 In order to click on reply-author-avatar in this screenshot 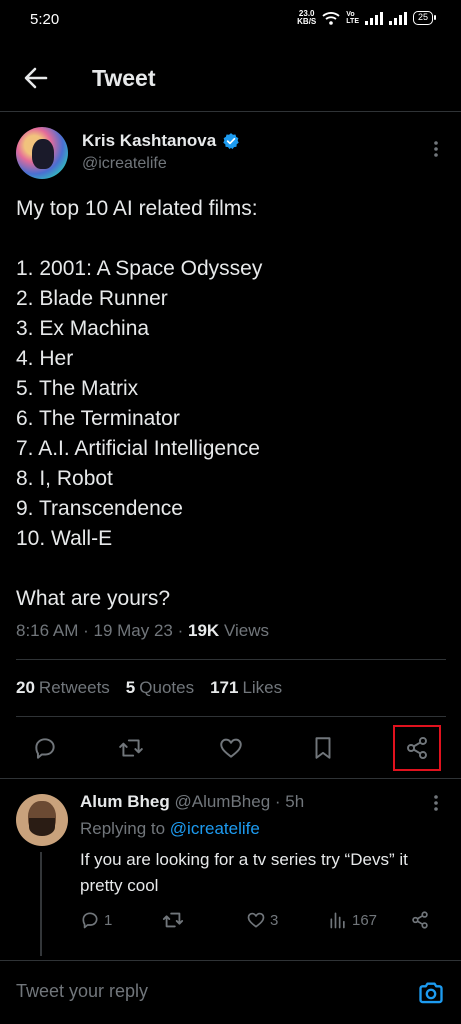, I will do `click(42, 820)`.